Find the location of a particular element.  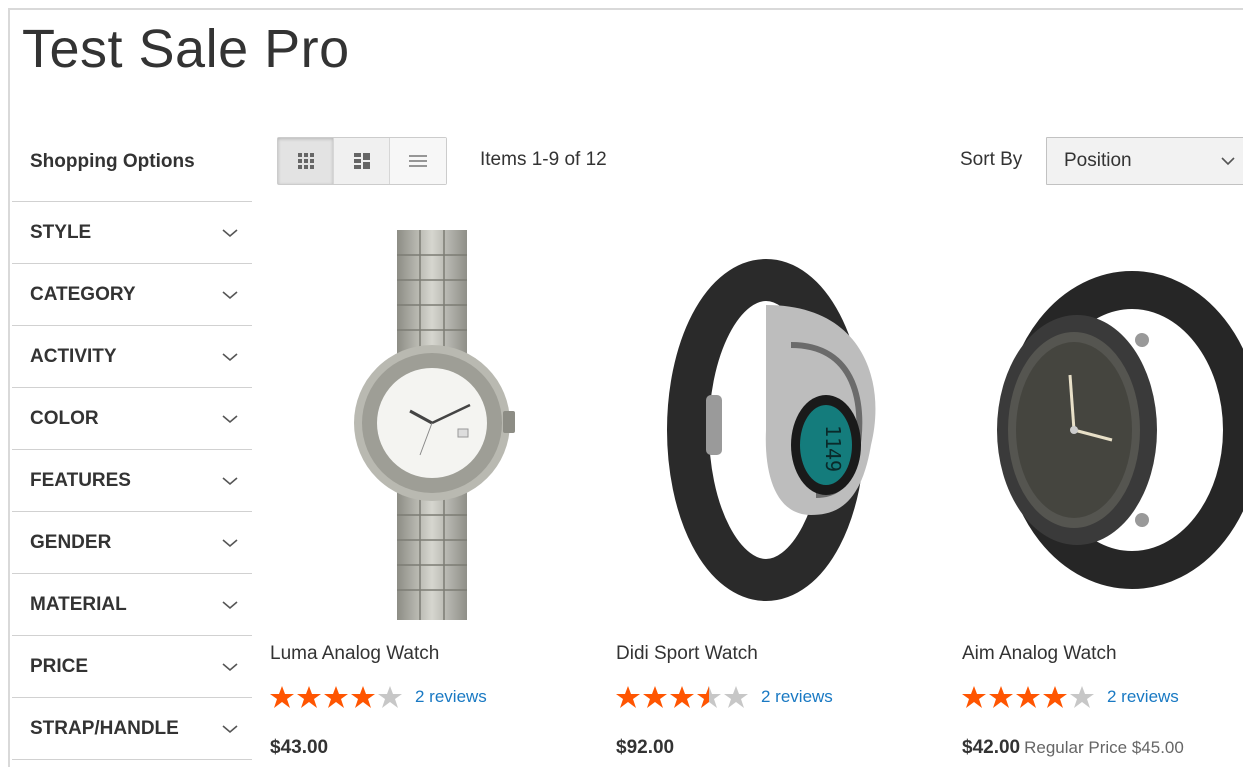

filter-price: PRICE is located at coordinates (132, 667).